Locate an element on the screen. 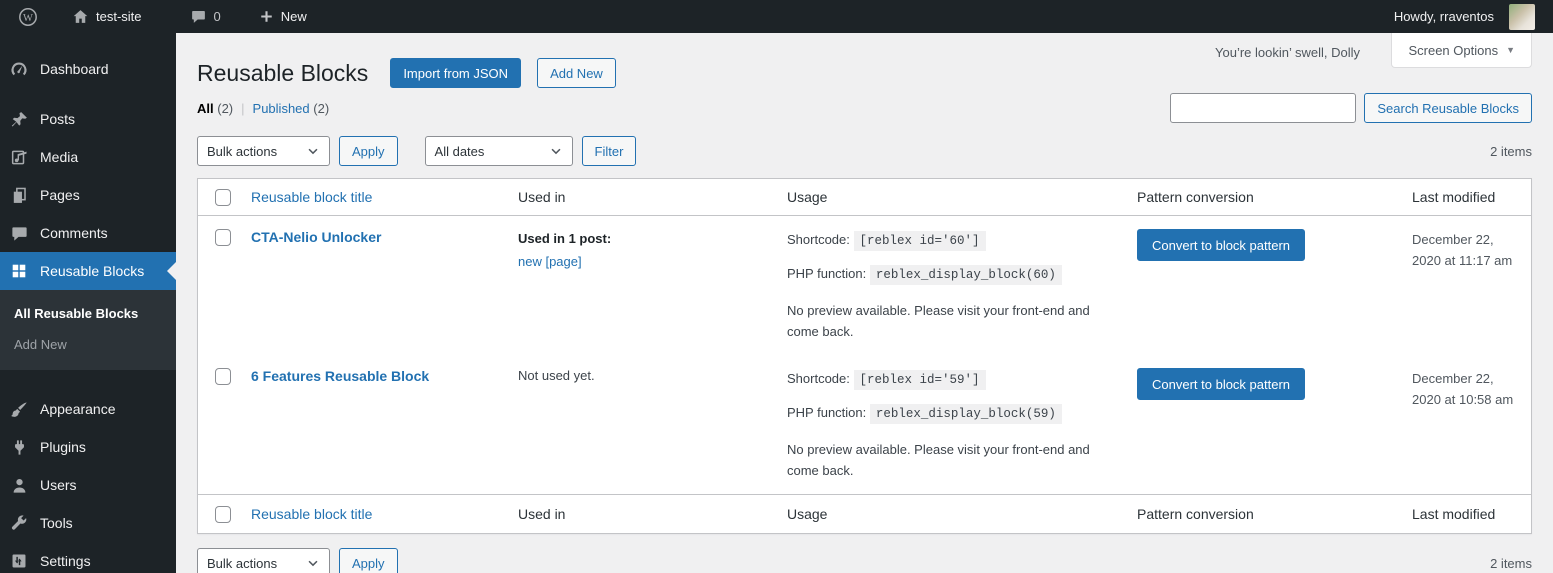  sidebar-item-label: Tools is located at coordinates (56, 523).